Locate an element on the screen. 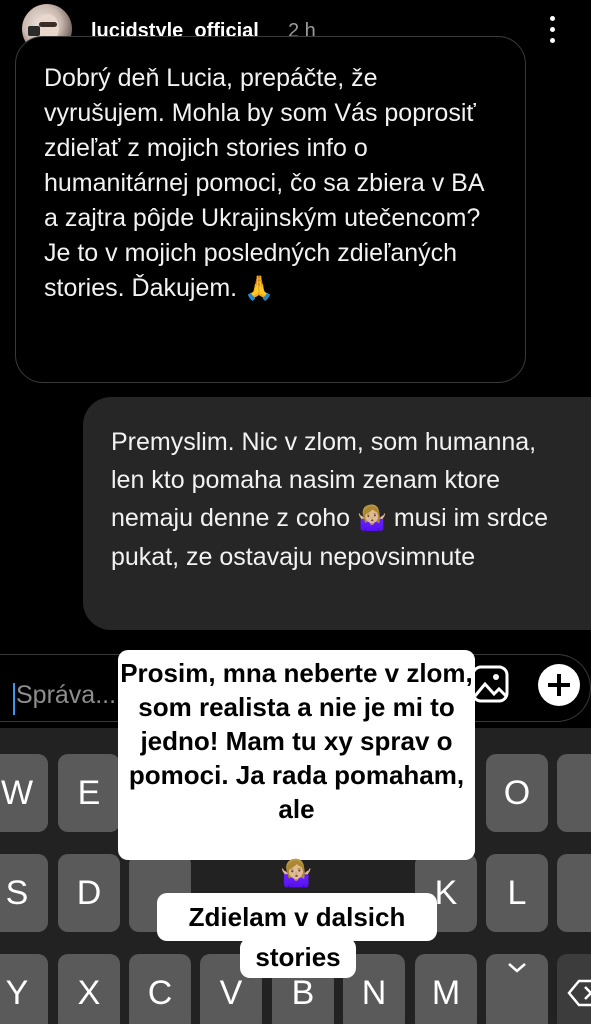 This screenshot has height=1024, width=591. backspace-icon is located at coordinates (579, 993).